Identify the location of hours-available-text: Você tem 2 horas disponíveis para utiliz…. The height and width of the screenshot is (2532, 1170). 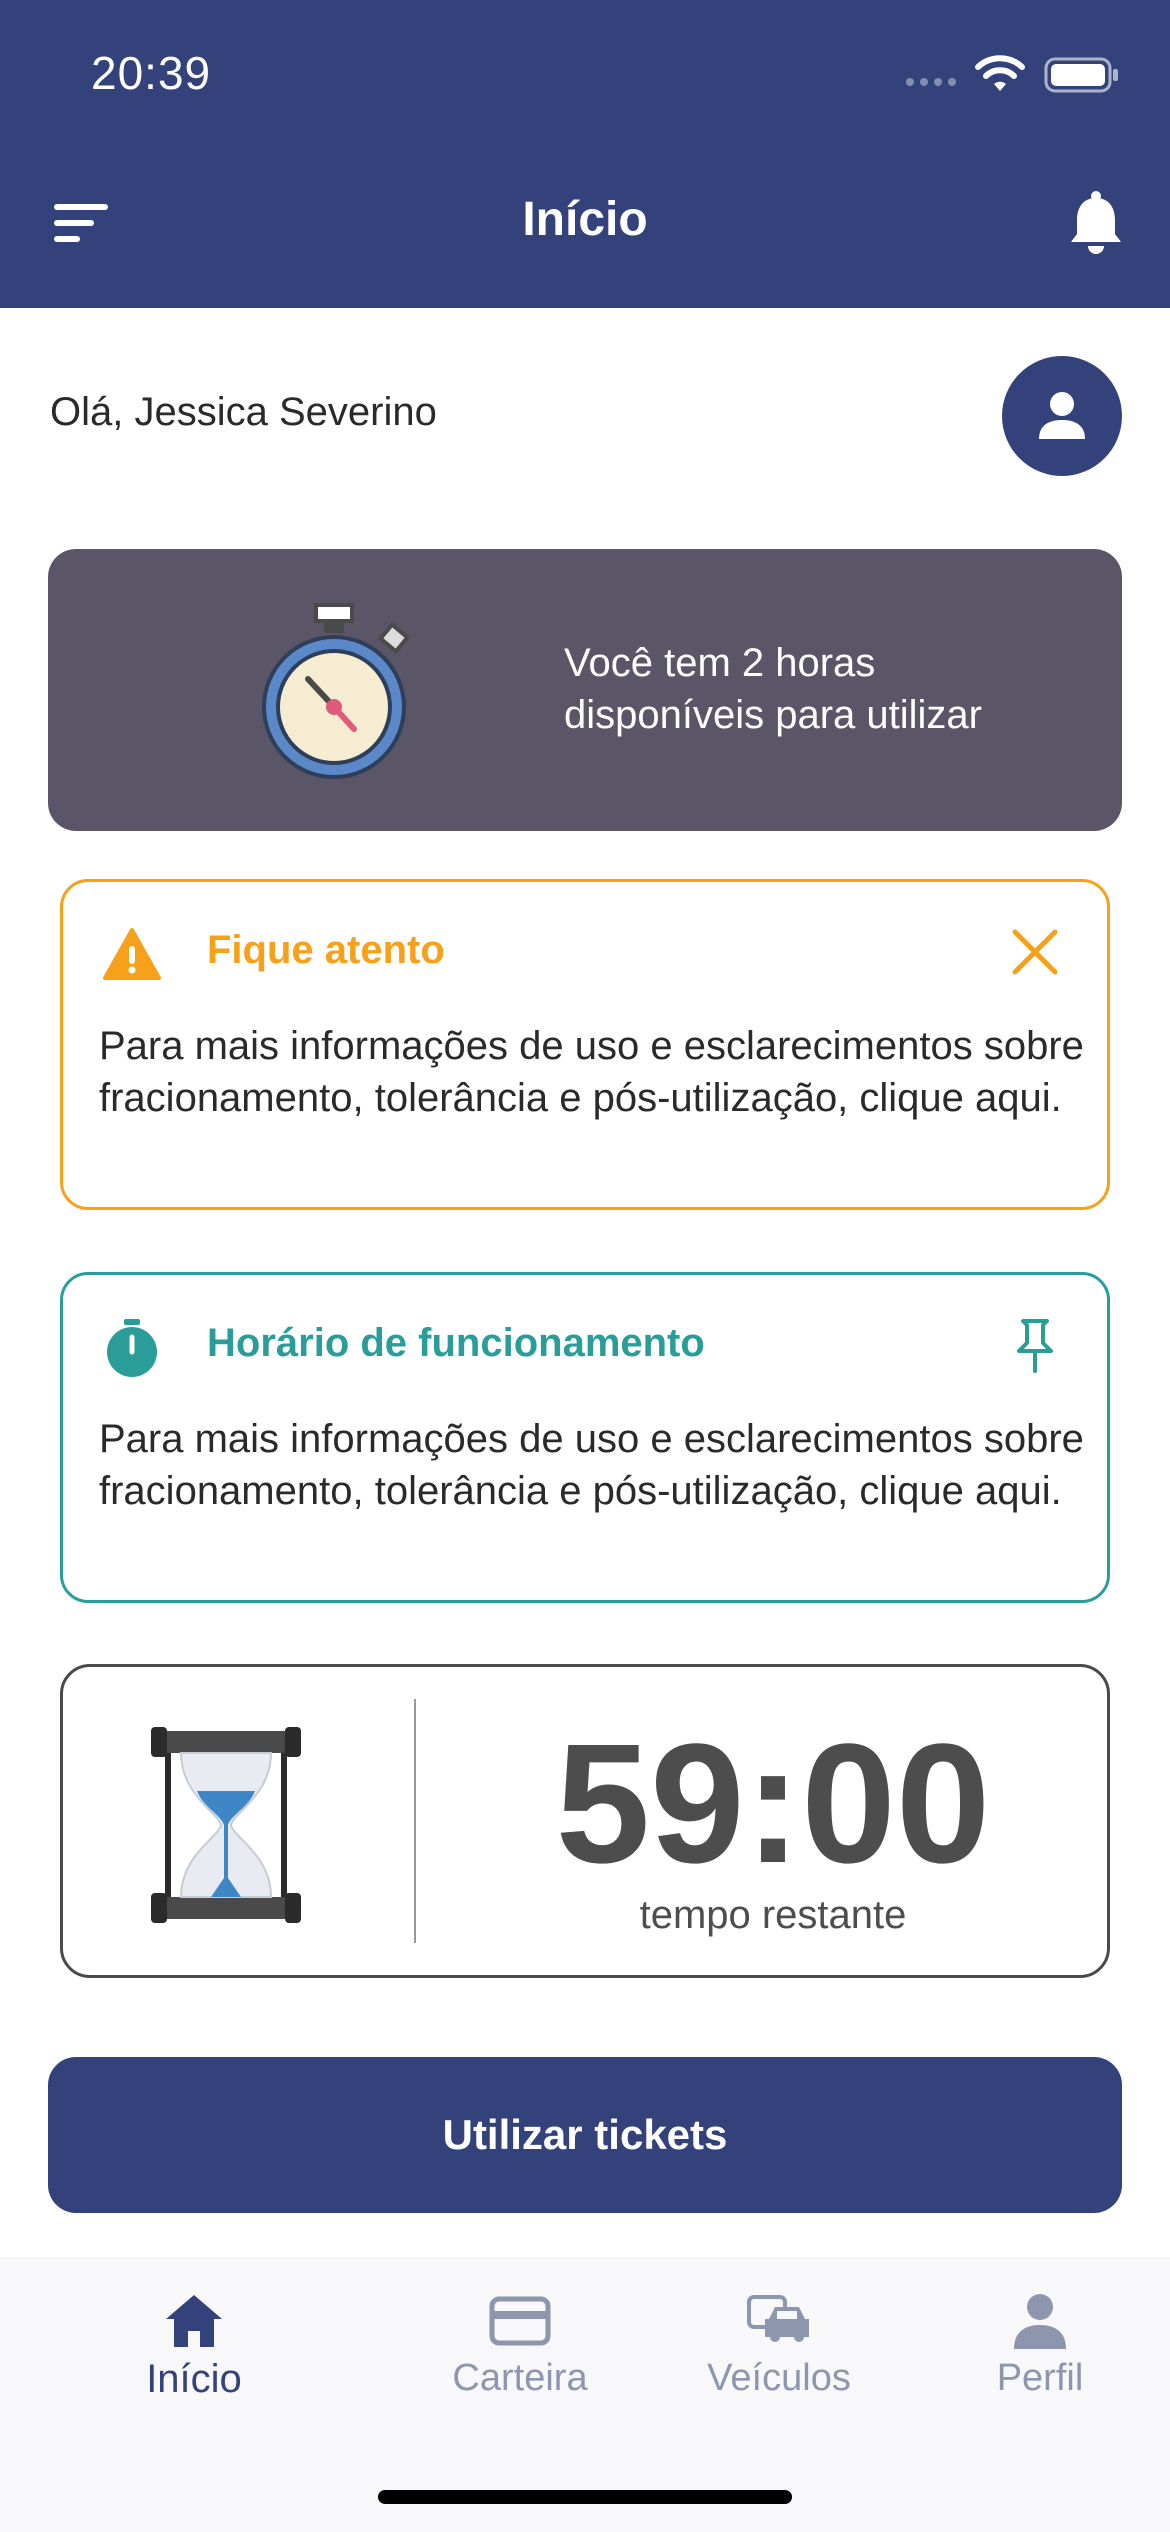
(824, 689).